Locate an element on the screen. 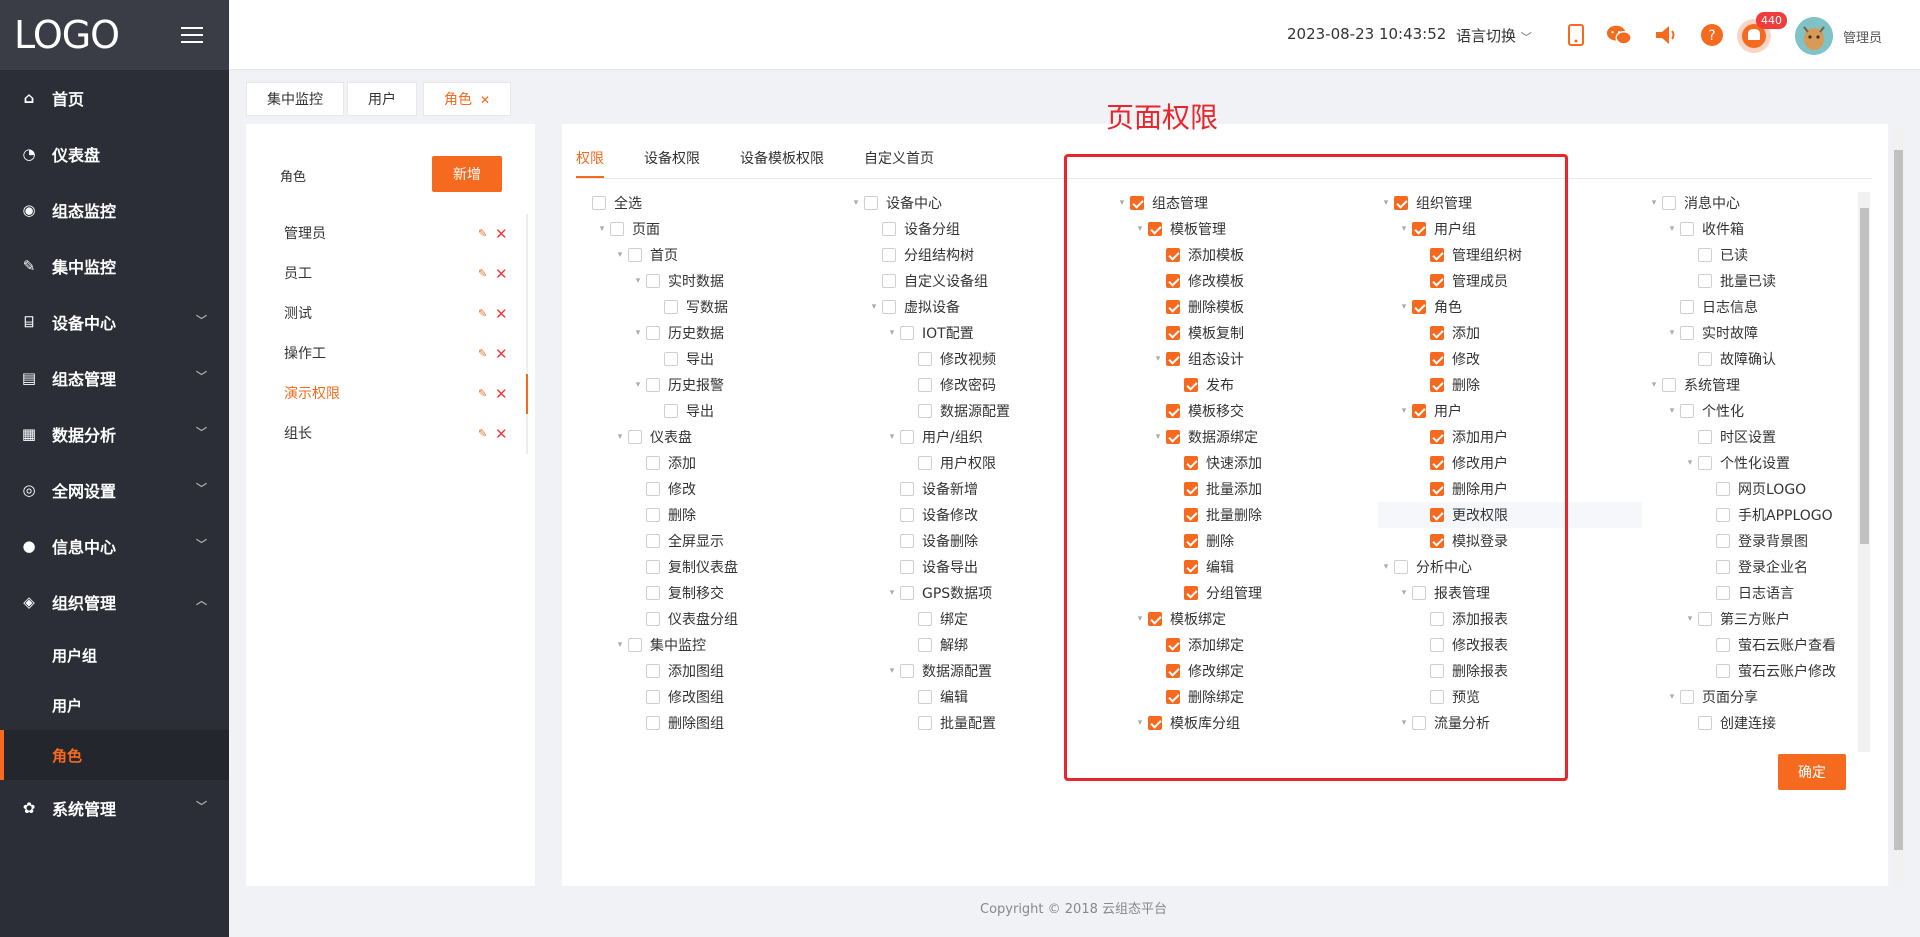 The height and width of the screenshot is (937, 1920). tree-node: ▾ 第三方账户 is located at coordinates (1741, 619).